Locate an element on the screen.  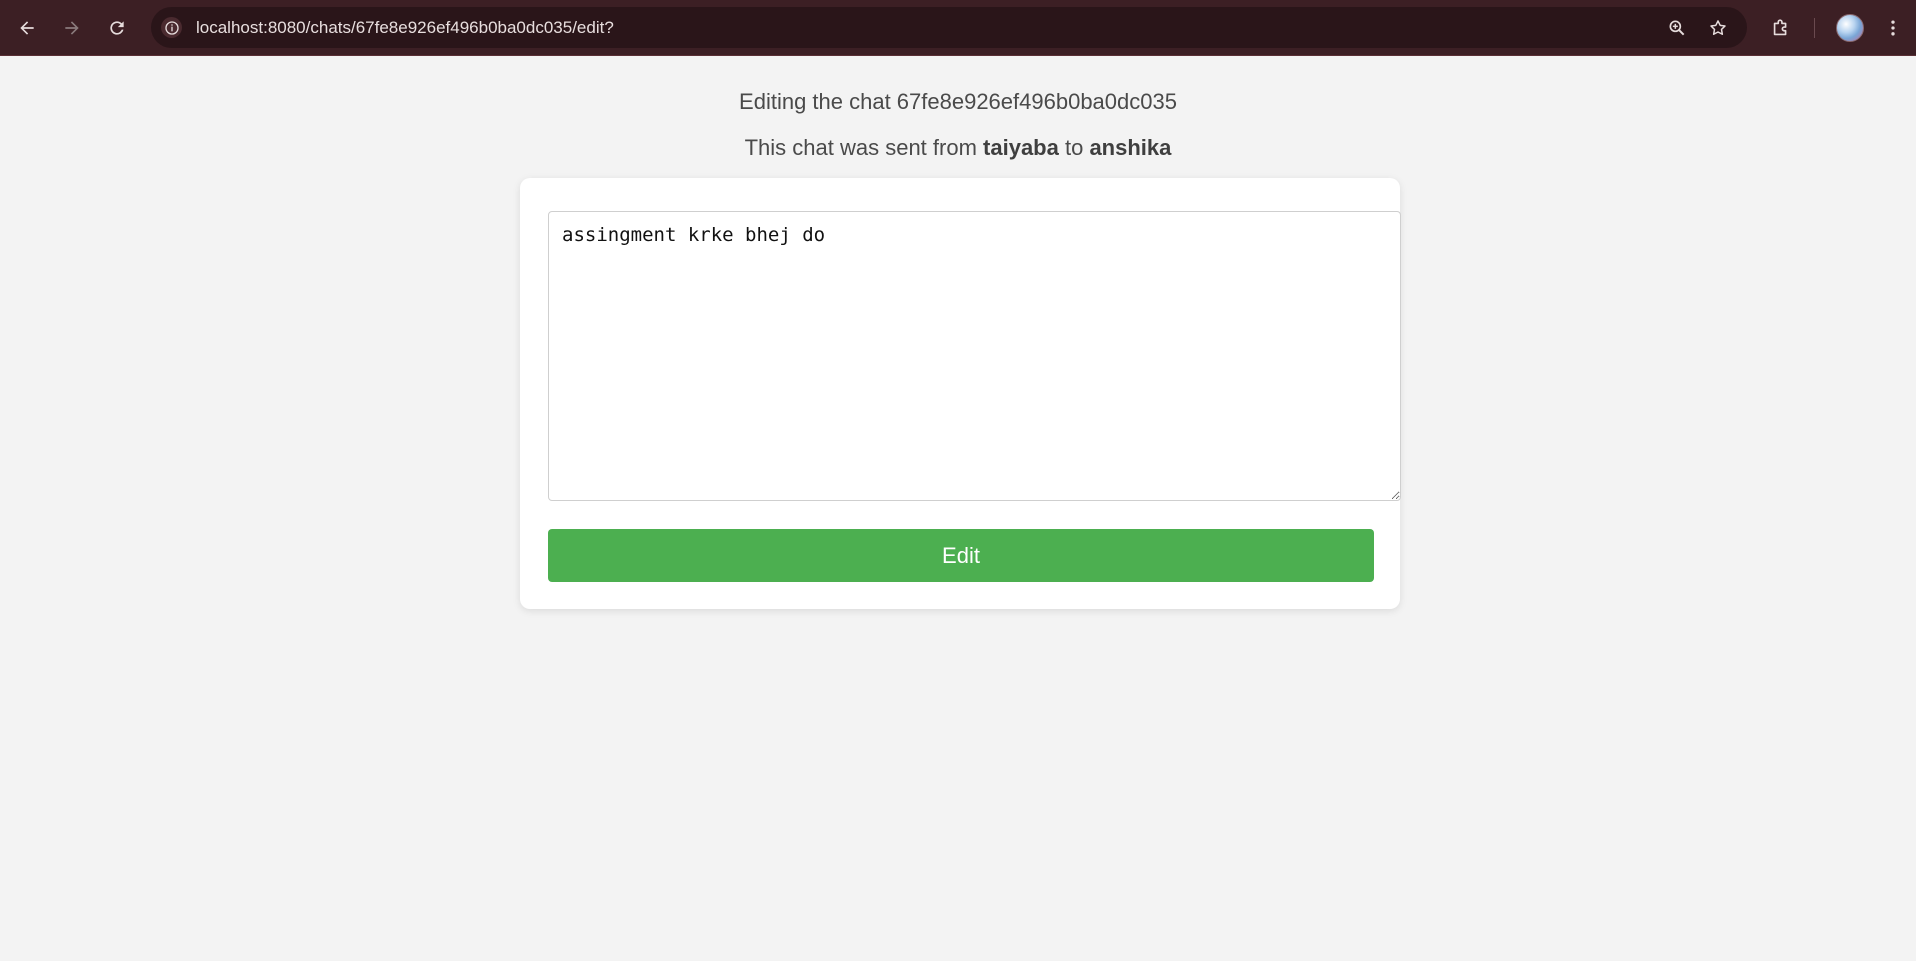
extensions-button is located at coordinates (1781, 28).